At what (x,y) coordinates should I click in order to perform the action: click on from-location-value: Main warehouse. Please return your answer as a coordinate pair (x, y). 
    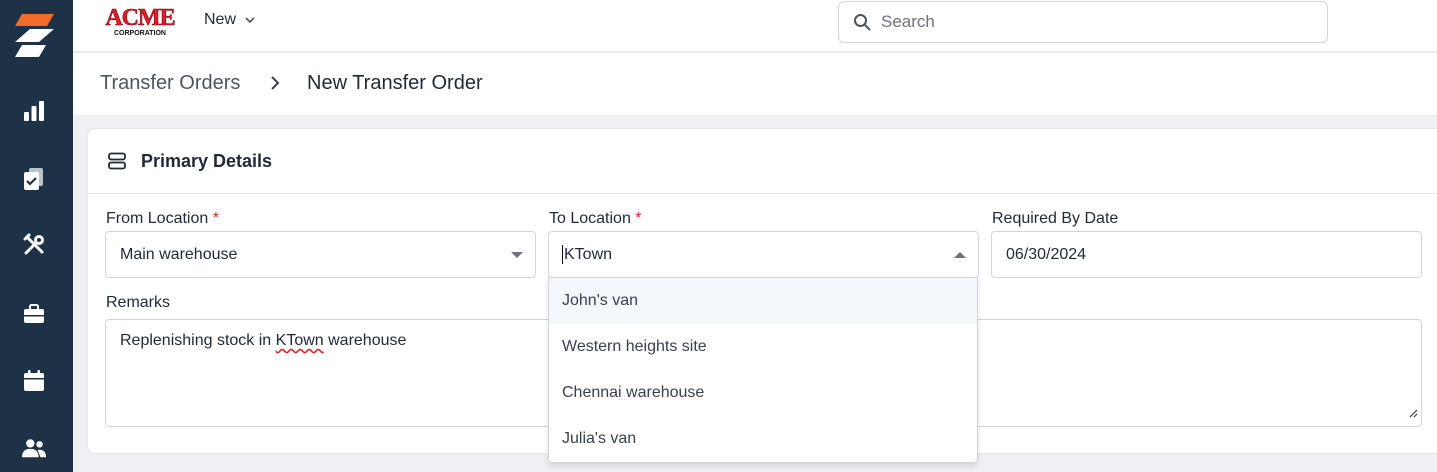
    Looking at the image, I should click on (179, 254).